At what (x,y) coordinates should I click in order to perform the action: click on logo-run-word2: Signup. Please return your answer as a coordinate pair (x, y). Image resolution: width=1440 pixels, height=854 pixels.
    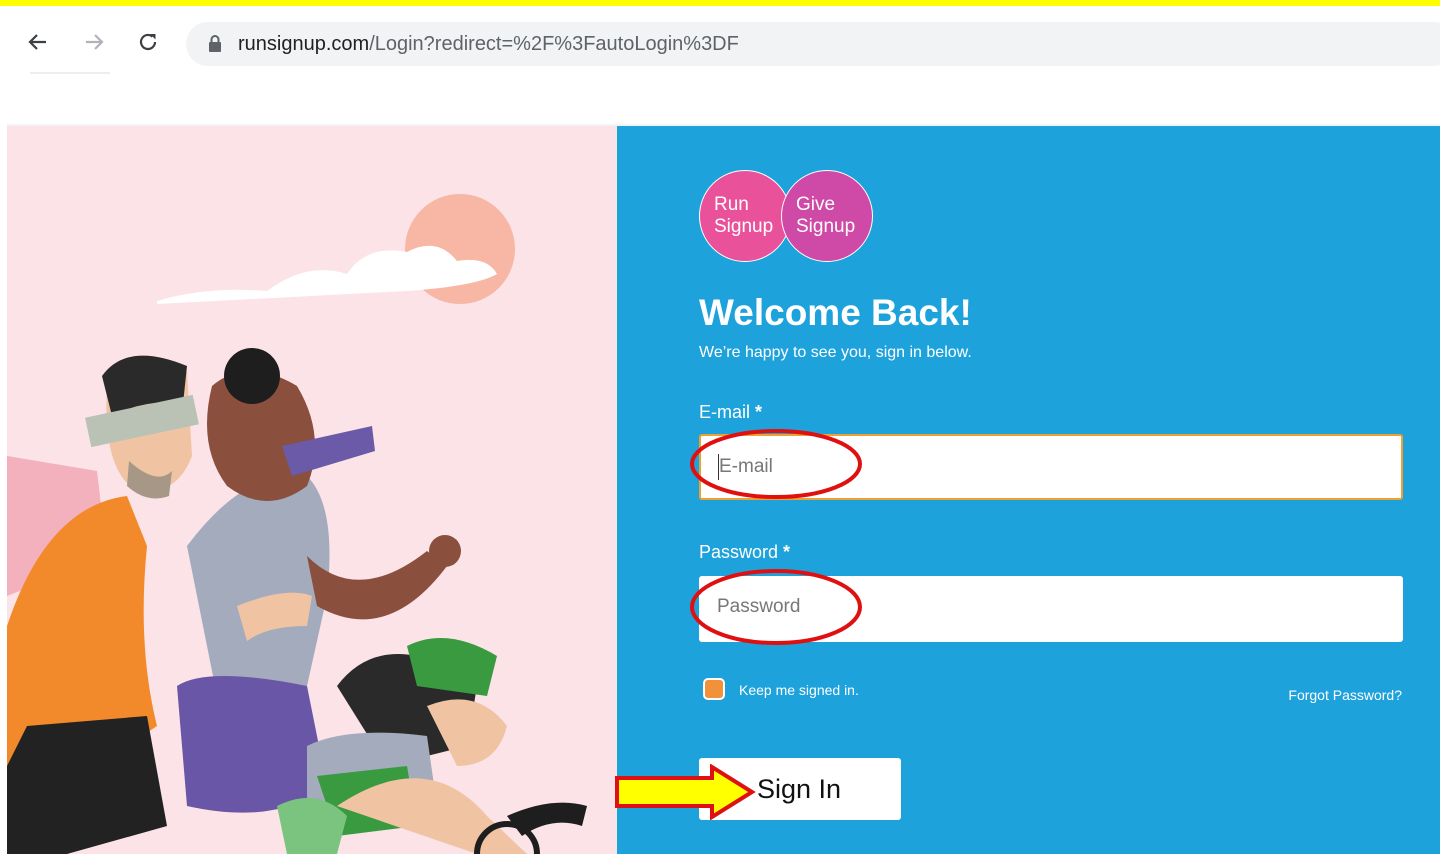
    Looking at the image, I should click on (744, 226).